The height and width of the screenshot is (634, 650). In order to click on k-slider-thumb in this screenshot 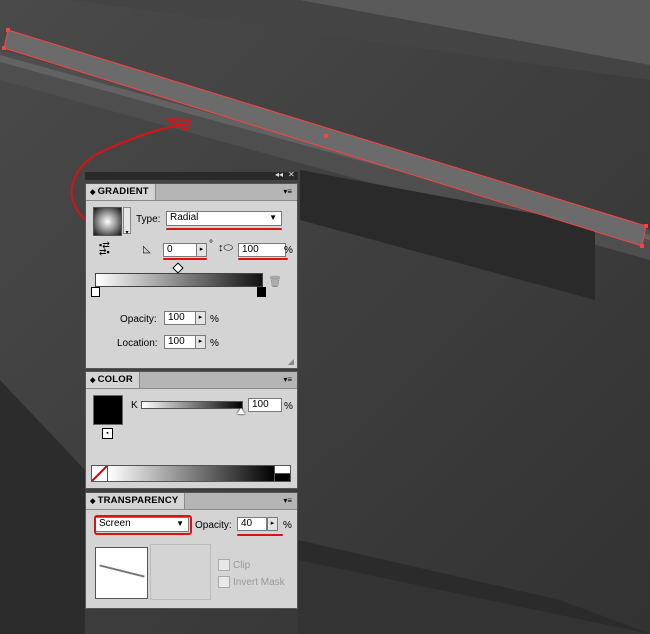, I will do `click(241, 411)`.